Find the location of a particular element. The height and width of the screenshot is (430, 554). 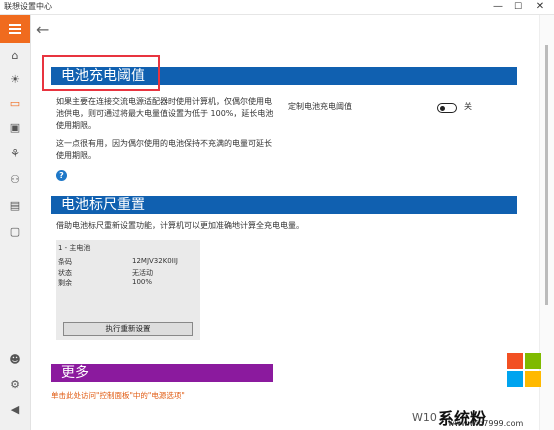

windows-logo-icon is located at coordinates (524, 370).